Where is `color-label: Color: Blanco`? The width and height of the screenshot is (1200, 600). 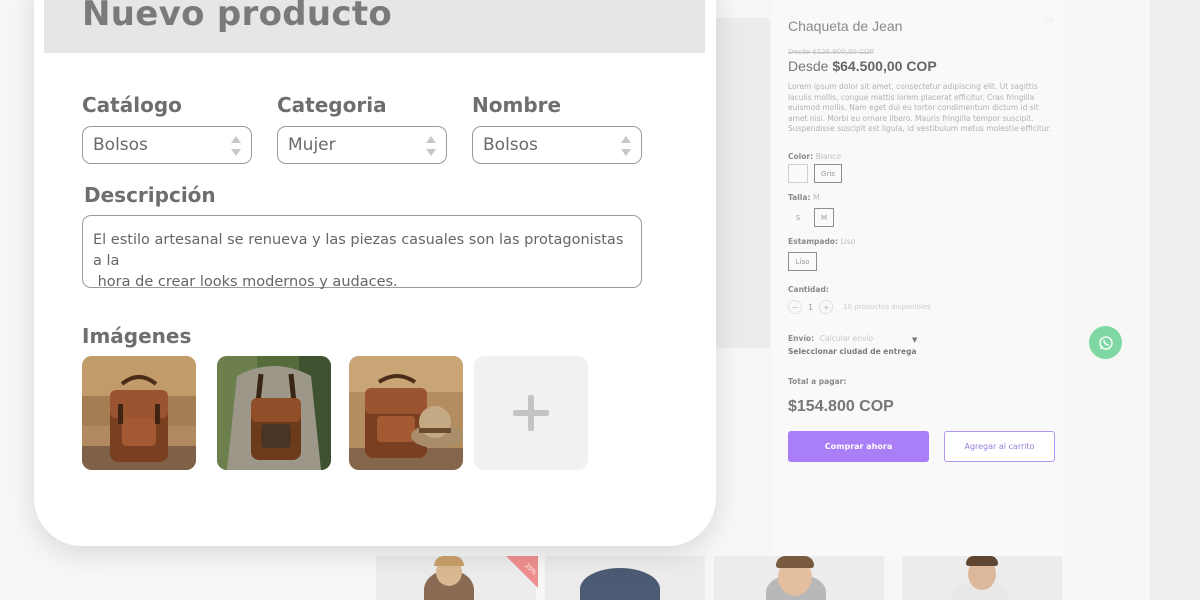 color-label: Color: Blanco is located at coordinates (814, 156).